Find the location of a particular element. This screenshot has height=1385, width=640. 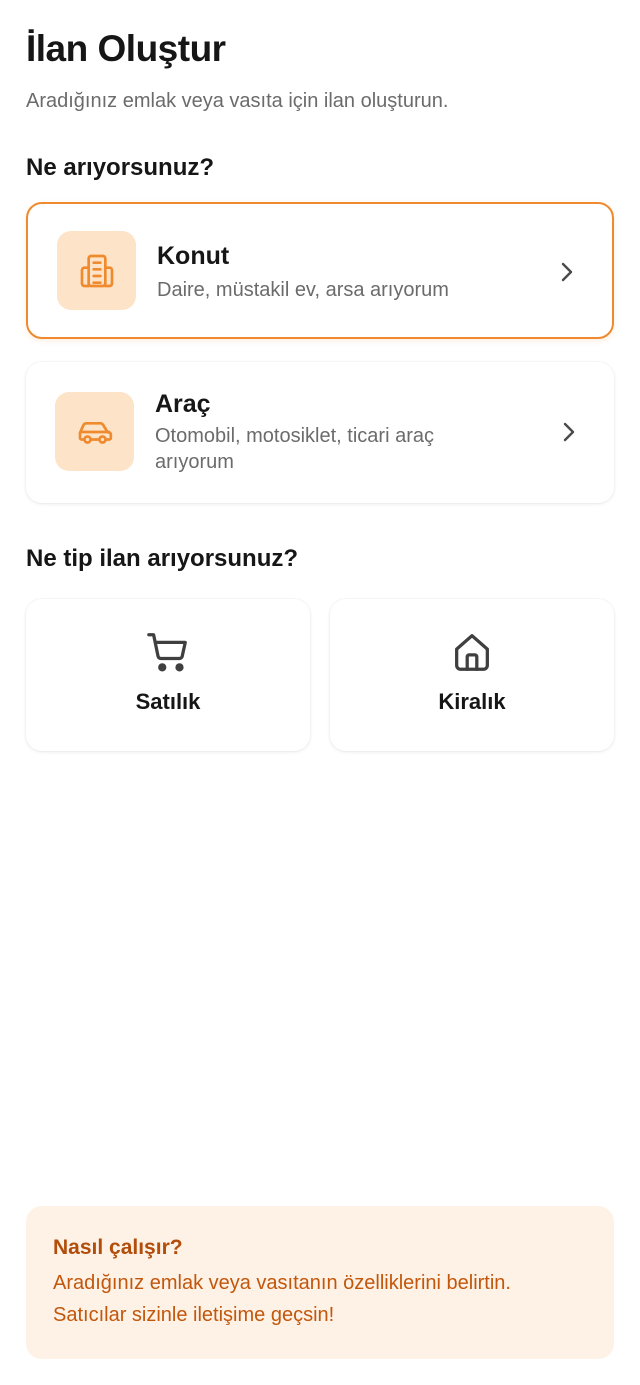

shopping-cart-icon is located at coordinates (167, 652).